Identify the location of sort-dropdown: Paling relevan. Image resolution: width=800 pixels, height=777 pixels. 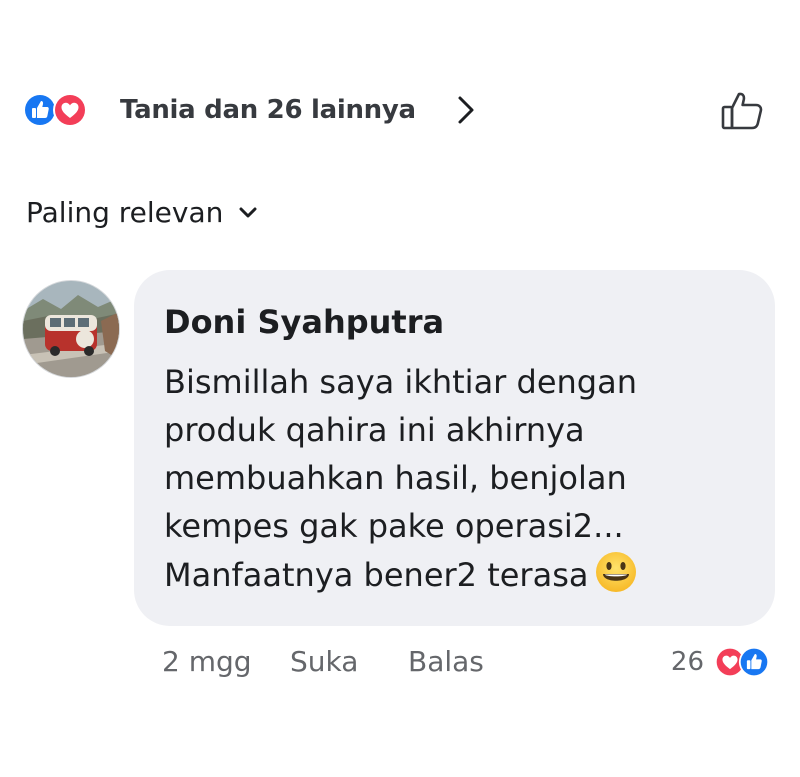
(142, 213).